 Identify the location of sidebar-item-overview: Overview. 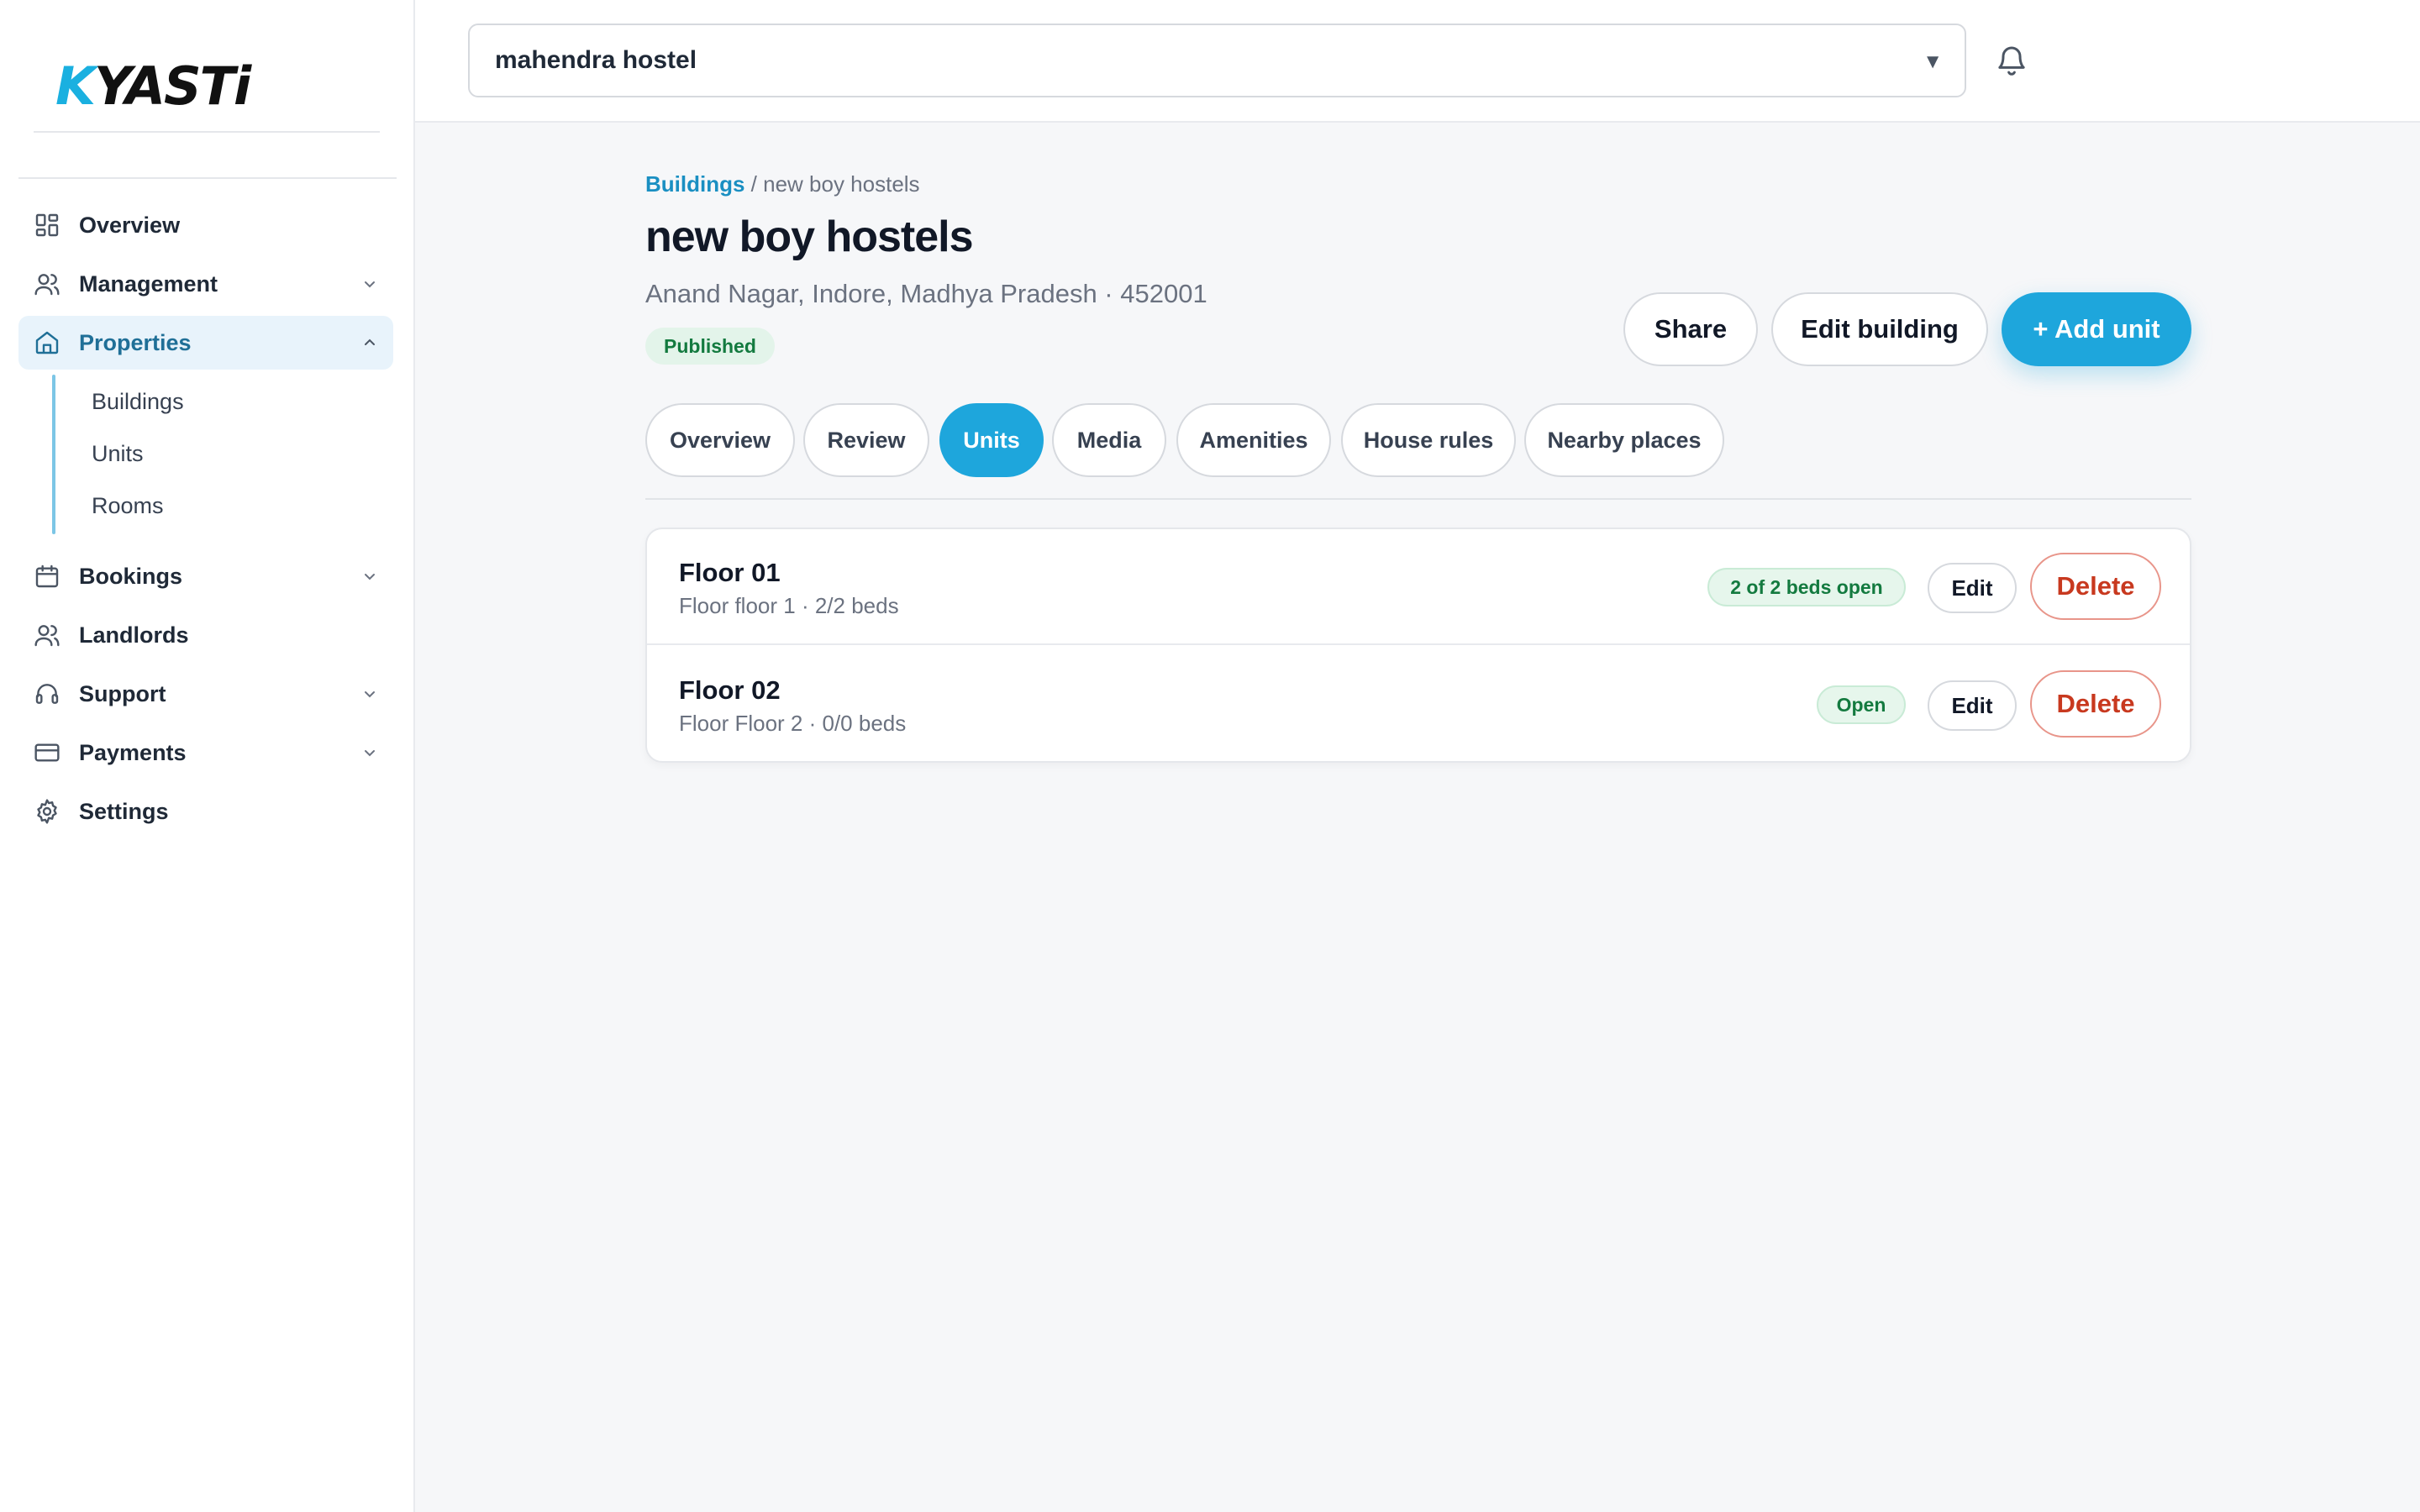
(206, 225).